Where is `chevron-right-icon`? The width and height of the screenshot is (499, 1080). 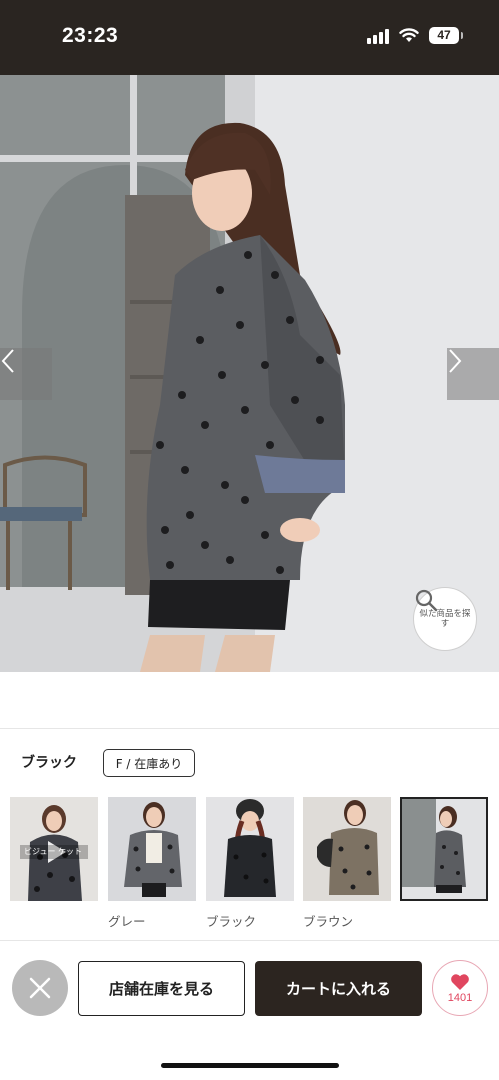
chevron-right-icon is located at coordinates (455, 361).